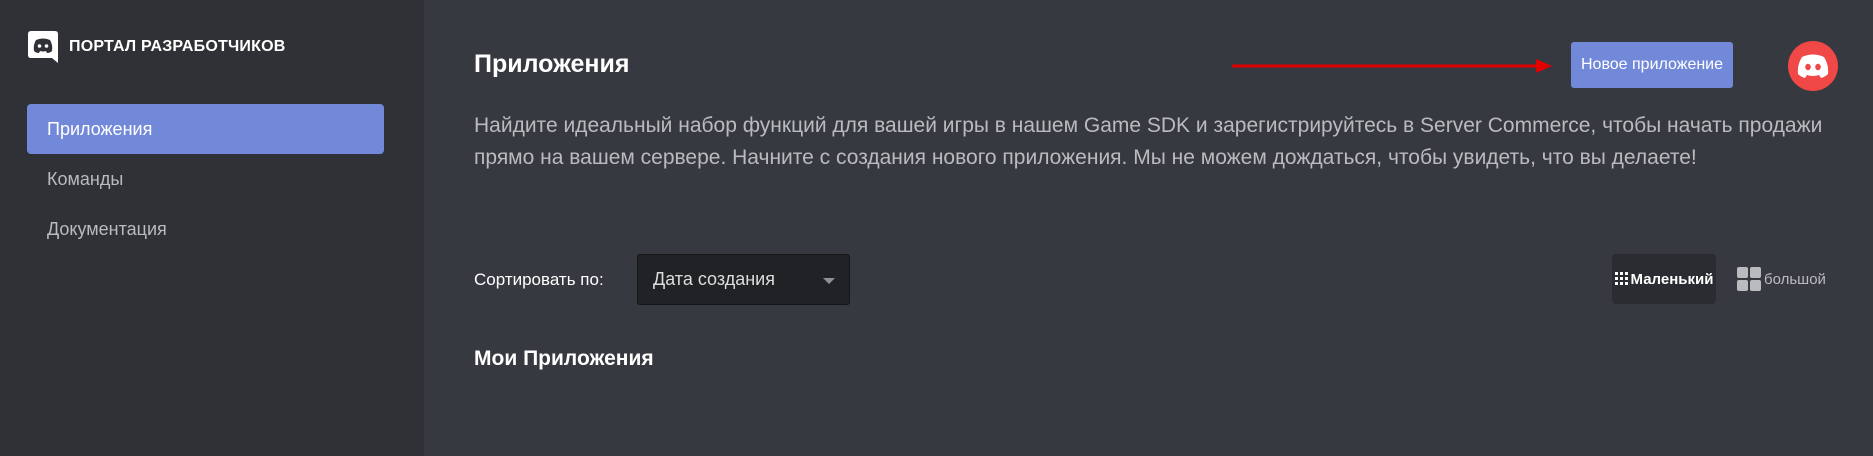 The image size is (1873, 456). Describe the element at coordinates (564, 358) in the screenshot. I see `my-applications-heading: Мои Приложения` at that location.